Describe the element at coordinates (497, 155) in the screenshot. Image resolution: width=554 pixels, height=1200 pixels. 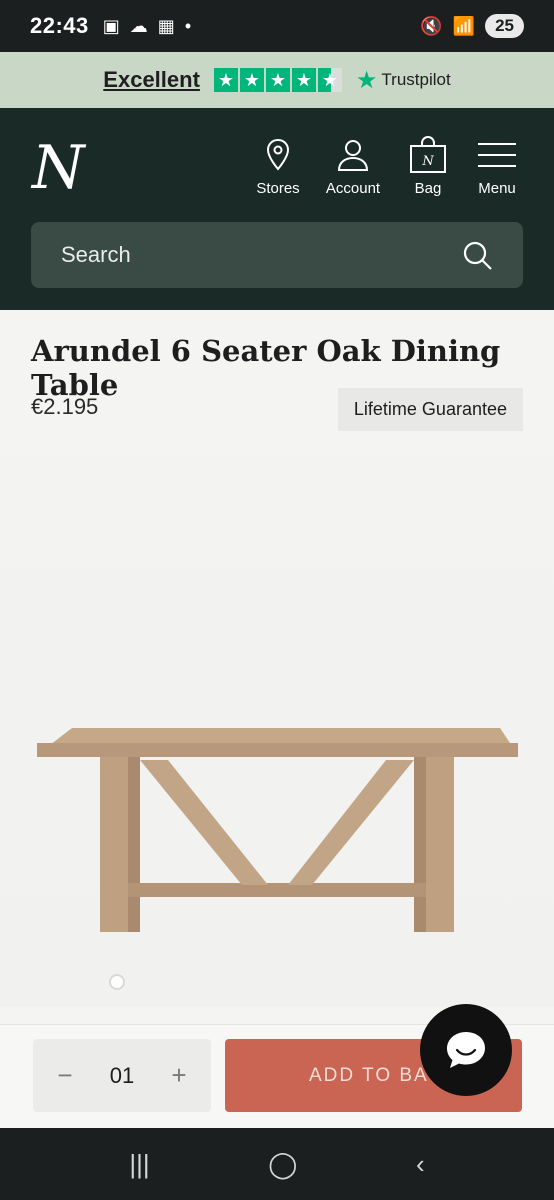
I see `hamburger-menu-icon` at that location.